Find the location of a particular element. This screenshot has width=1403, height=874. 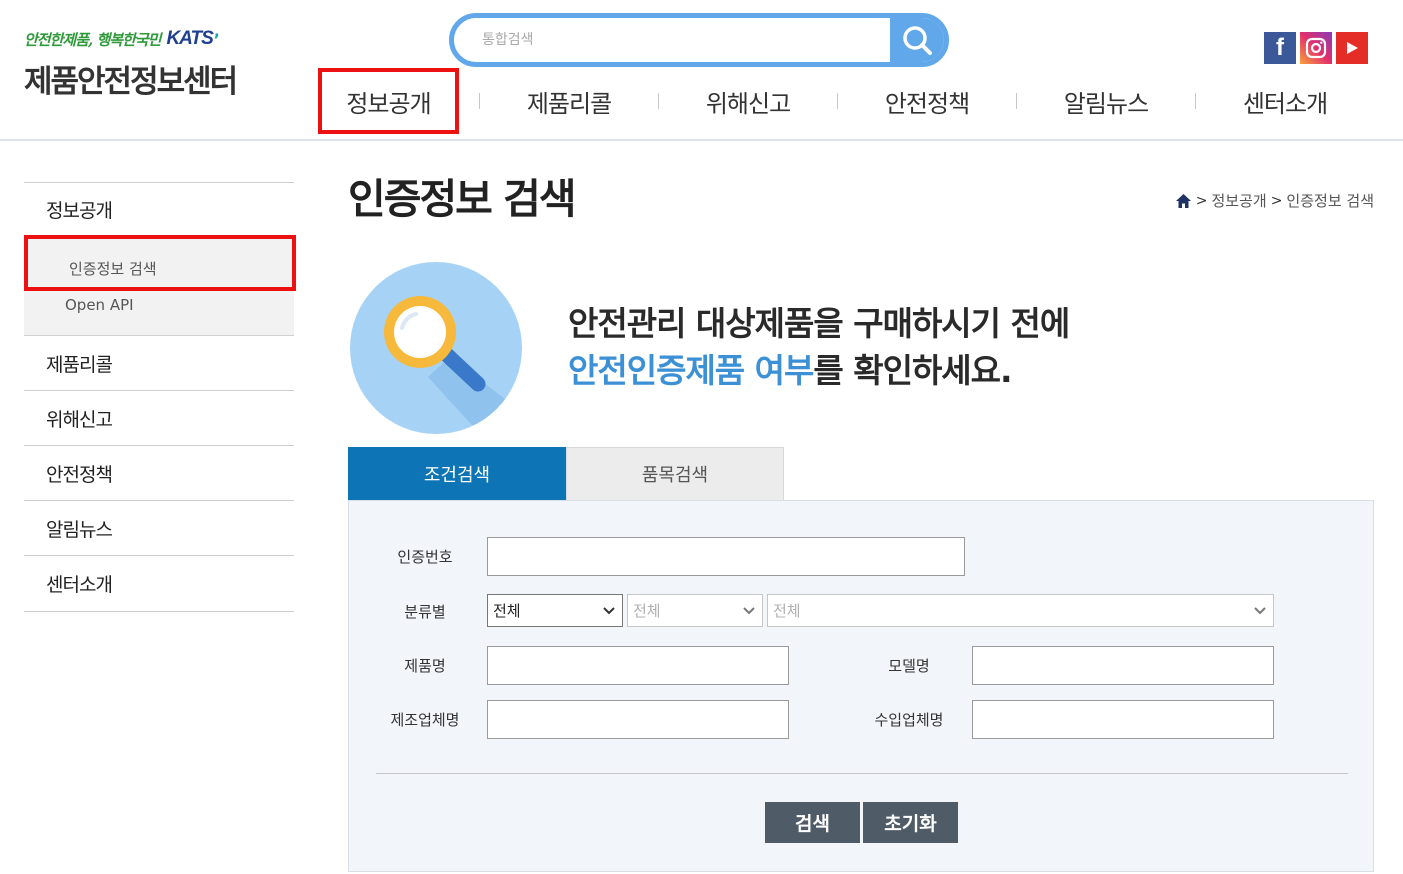

search-input is located at coordinates (672, 40).